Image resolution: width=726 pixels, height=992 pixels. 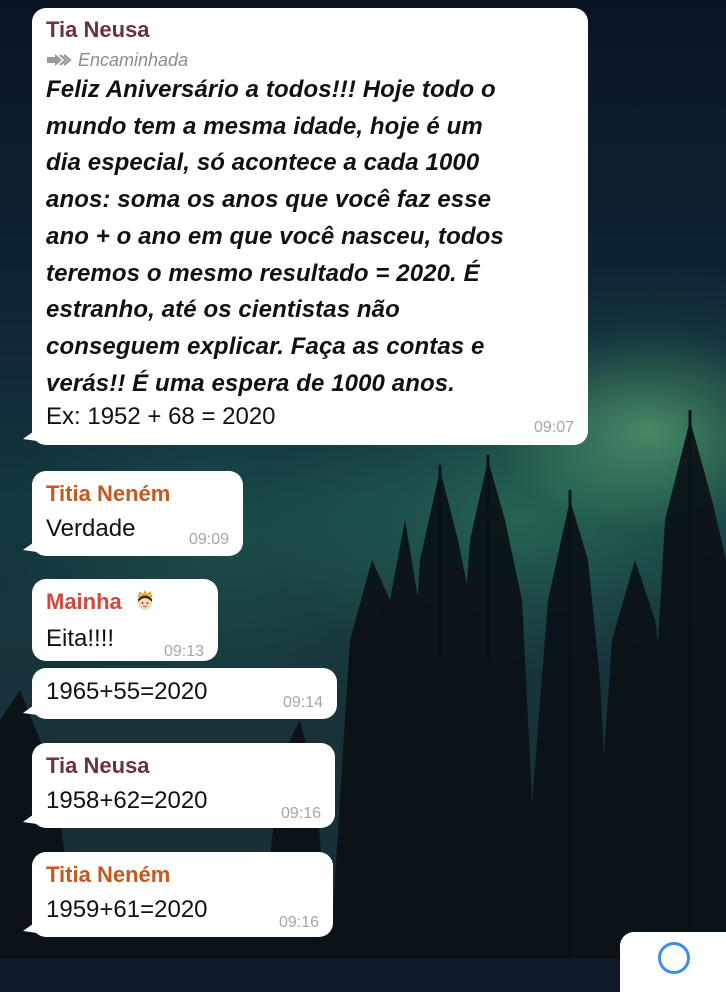 What do you see at coordinates (80, 638) in the screenshot?
I see `message-text: Eita!!!!` at bounding box center [80, 638].